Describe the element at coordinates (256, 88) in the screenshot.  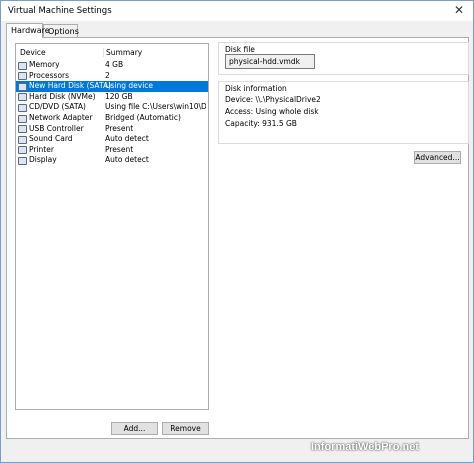
I see `disk-information-label: Disk information` at that location.